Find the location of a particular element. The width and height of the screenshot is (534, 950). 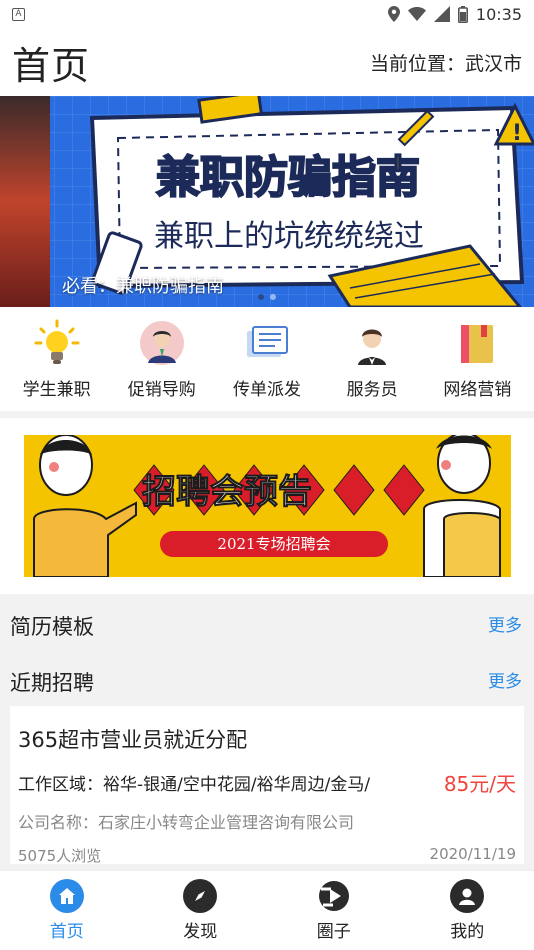

category-label: 学生兼职 is located at coordinates (56, 389).